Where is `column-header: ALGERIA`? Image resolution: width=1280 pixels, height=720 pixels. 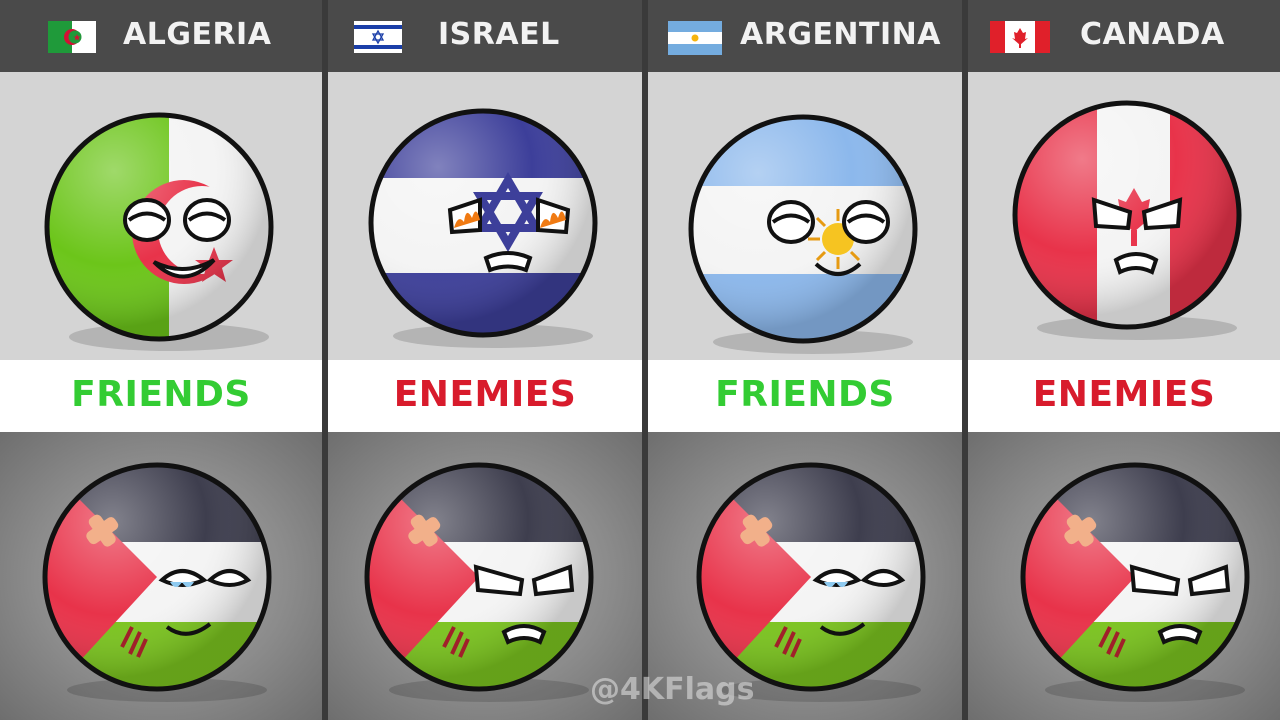 column-header: ALGERIA is located at coordinates (161, 36).